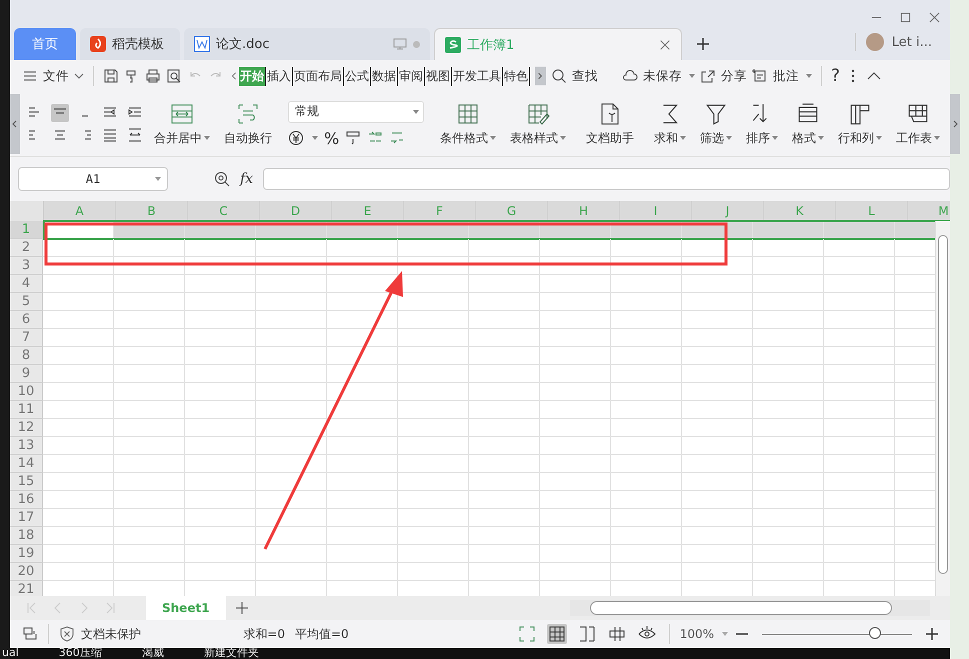 The width and height of the screenshot is (969, 659). Describe the element at coordinates (905, 17) in the screenshot. I see `maximize-icon` at that location.